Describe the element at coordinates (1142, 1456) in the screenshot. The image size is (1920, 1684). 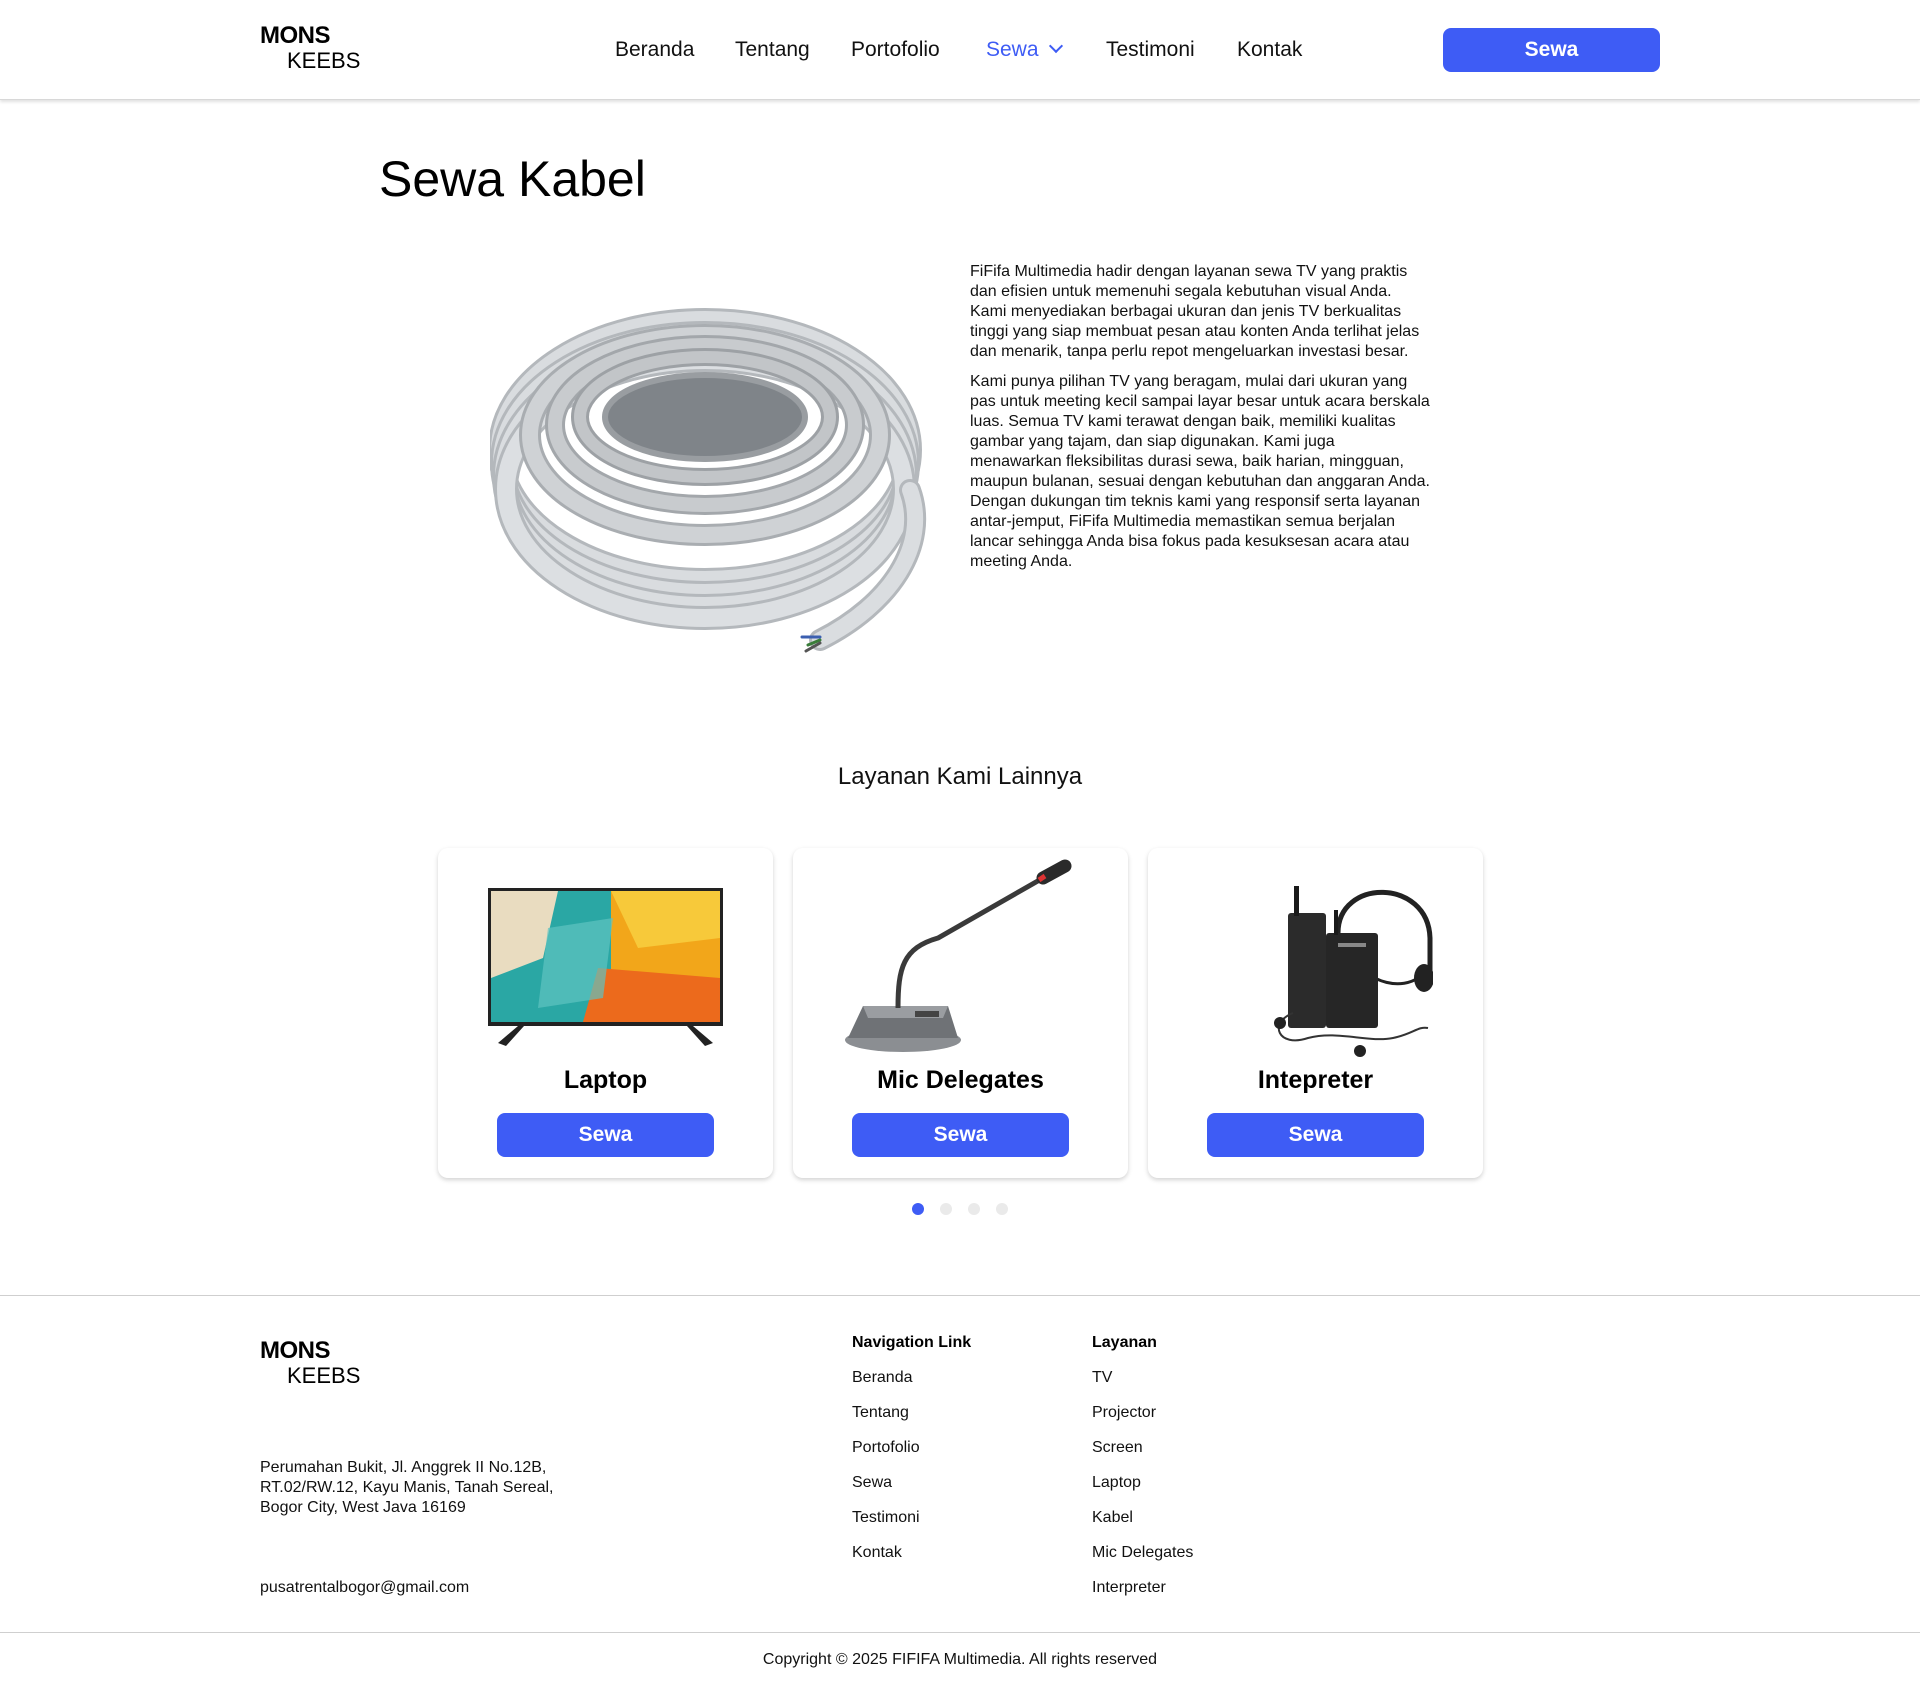
I see `footer-link-screen: Screen` at that location.